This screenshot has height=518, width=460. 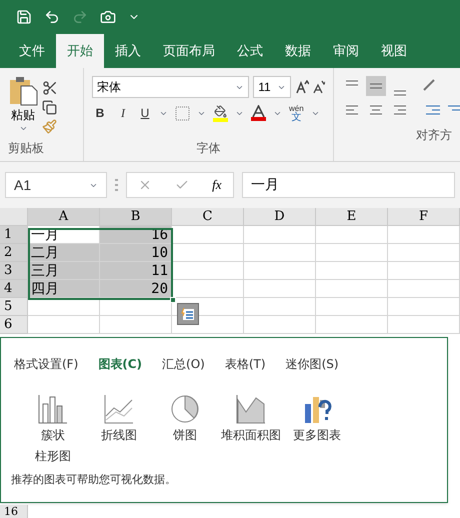 What do you see at coordinates (100, 113) in the screenshot?
I see `bold-button: B` at bounding box center [100, 113].